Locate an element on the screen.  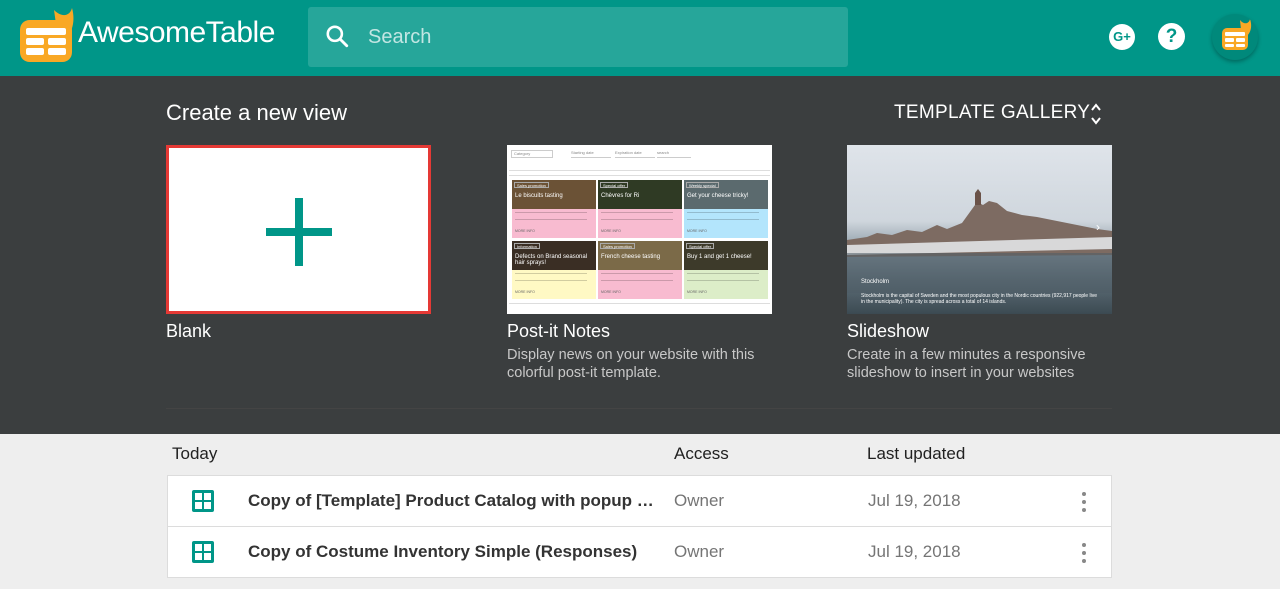
slide-caption: Stockholm is located at coordinates (875, 282).